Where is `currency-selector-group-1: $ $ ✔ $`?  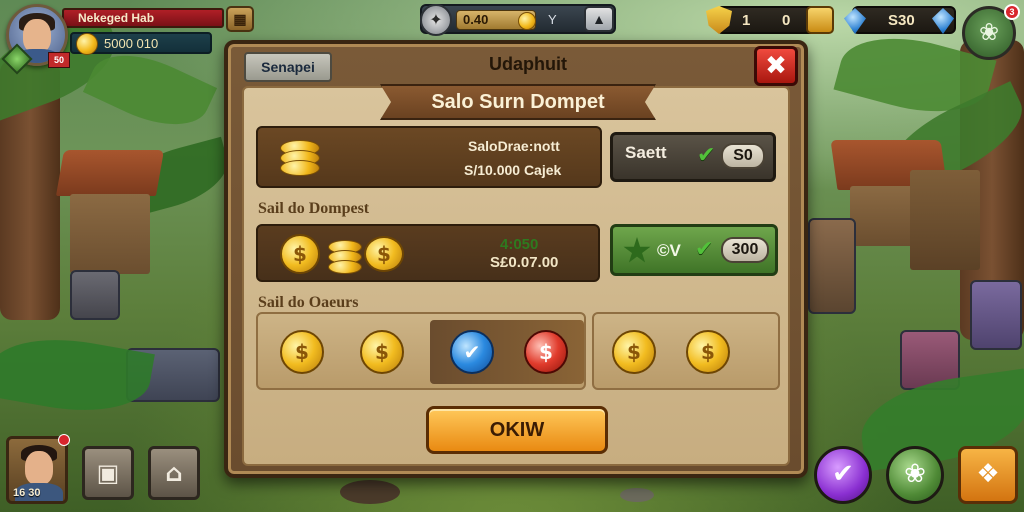
currency-selector-group-1: $ $ ✔ $ is located at coordinates (421, 351).